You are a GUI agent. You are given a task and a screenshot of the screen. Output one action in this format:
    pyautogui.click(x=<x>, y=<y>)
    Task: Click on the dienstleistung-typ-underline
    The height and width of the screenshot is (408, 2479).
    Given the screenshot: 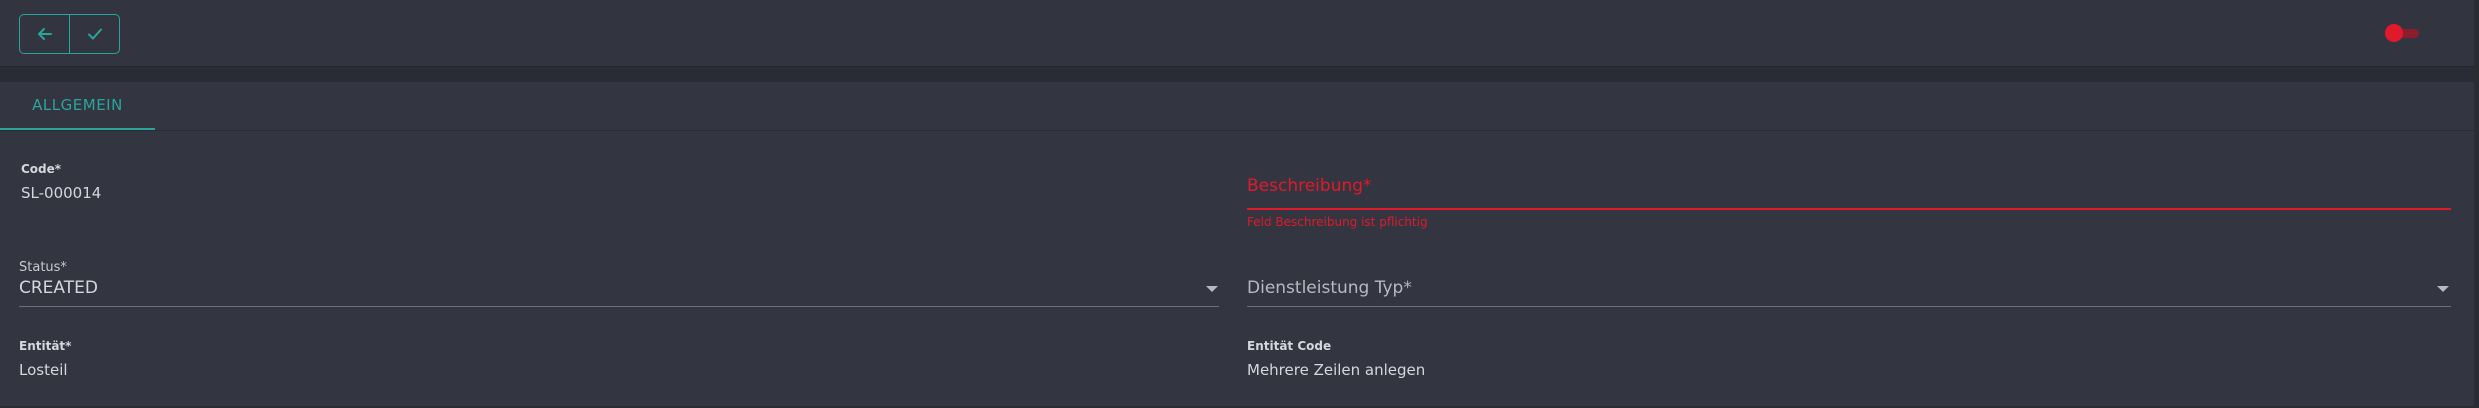 What is the action you would take?
    pyautogui.click(x=1849, y=306)
    